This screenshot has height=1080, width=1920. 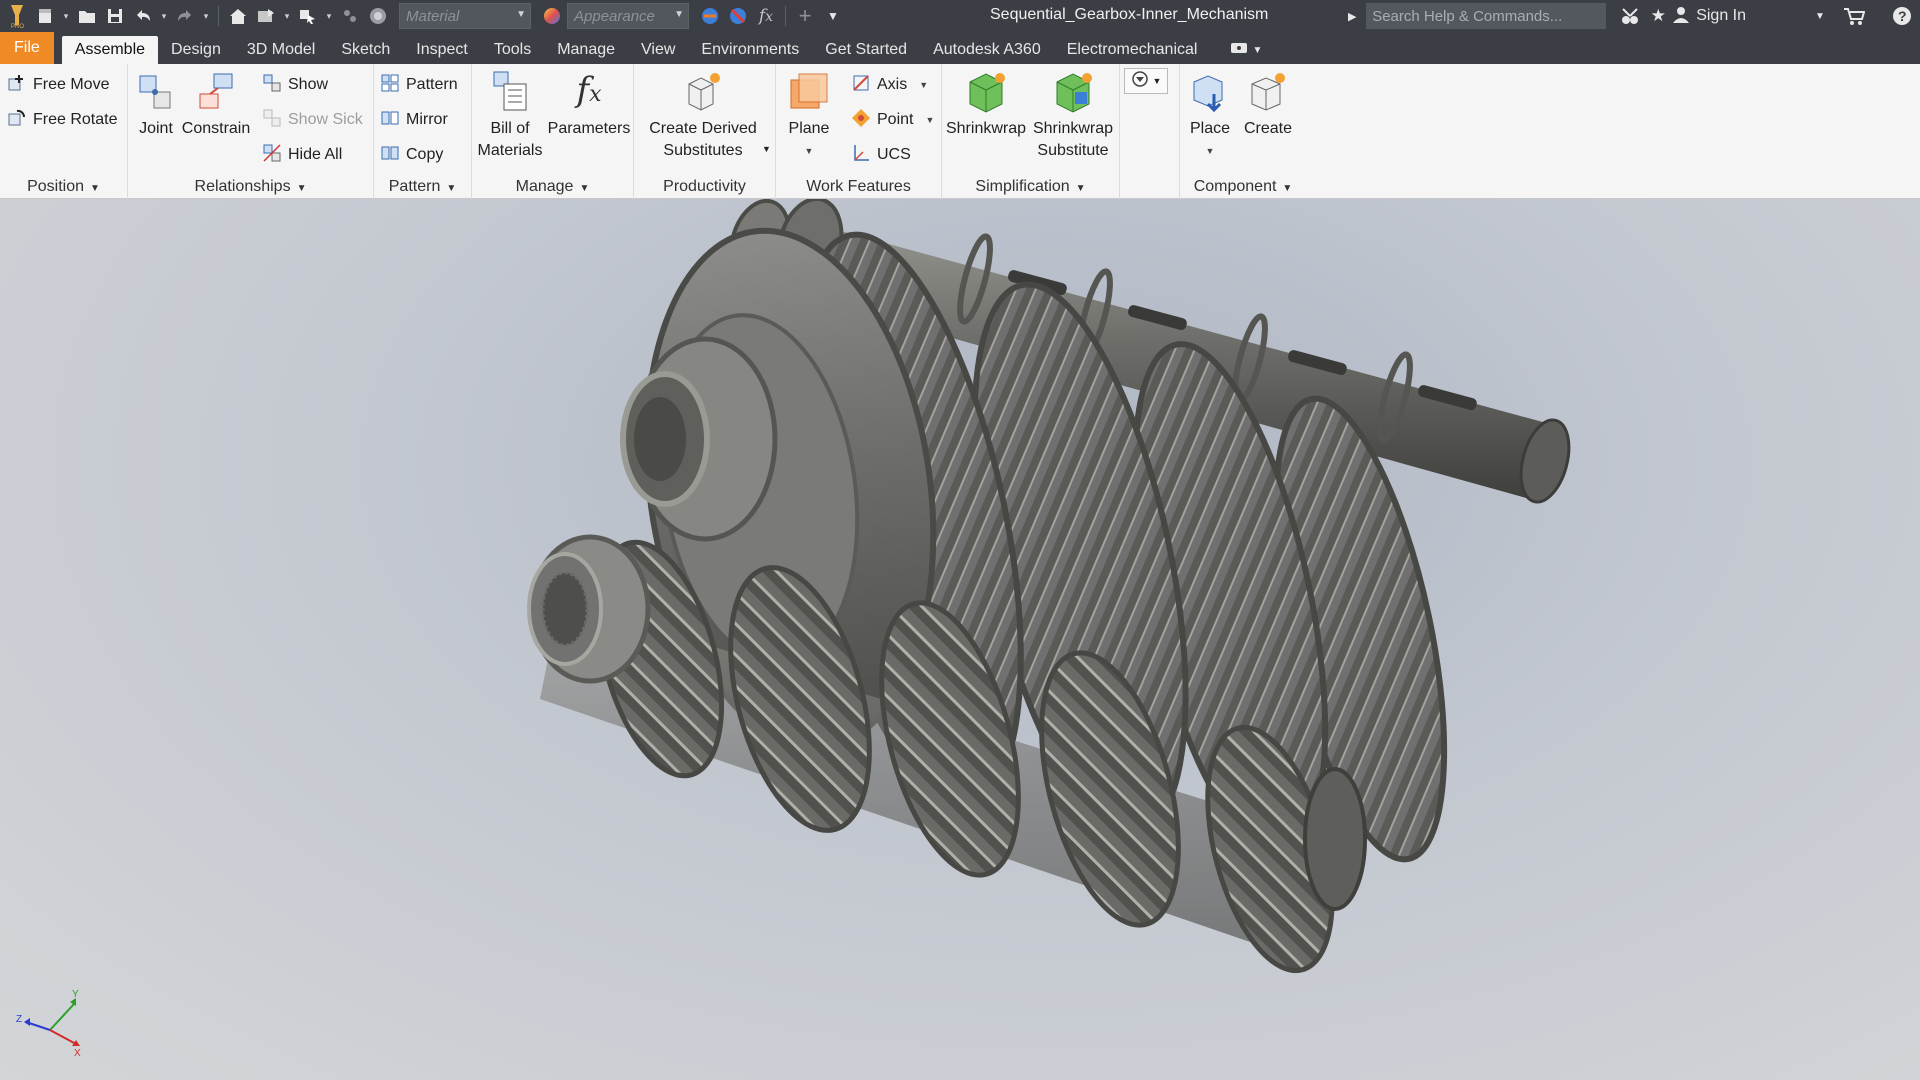 What do you see at coordinates (510, 116) in the screenshot?
I see `bill-of-materials-button: Bill of Materials` at bounding box center [510, 116].